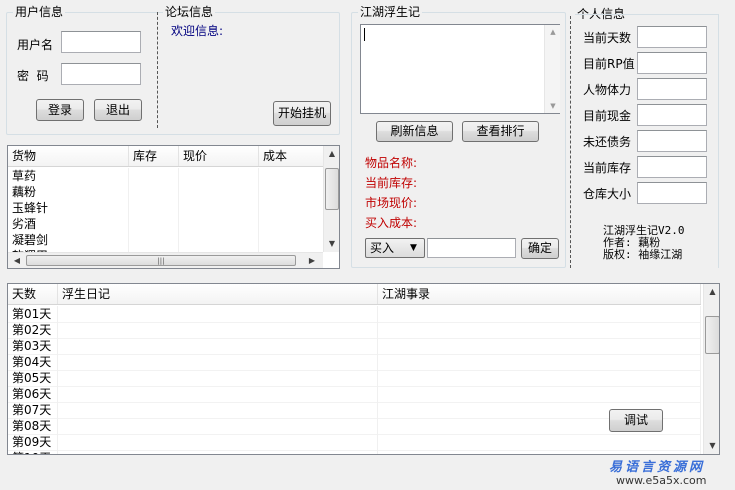 This screenshot has width=735, height=490. What do you see at coordinates (382, 248) in the screenshot?
I see `trade-action-value: 买入` at bounding box center [382, 248].